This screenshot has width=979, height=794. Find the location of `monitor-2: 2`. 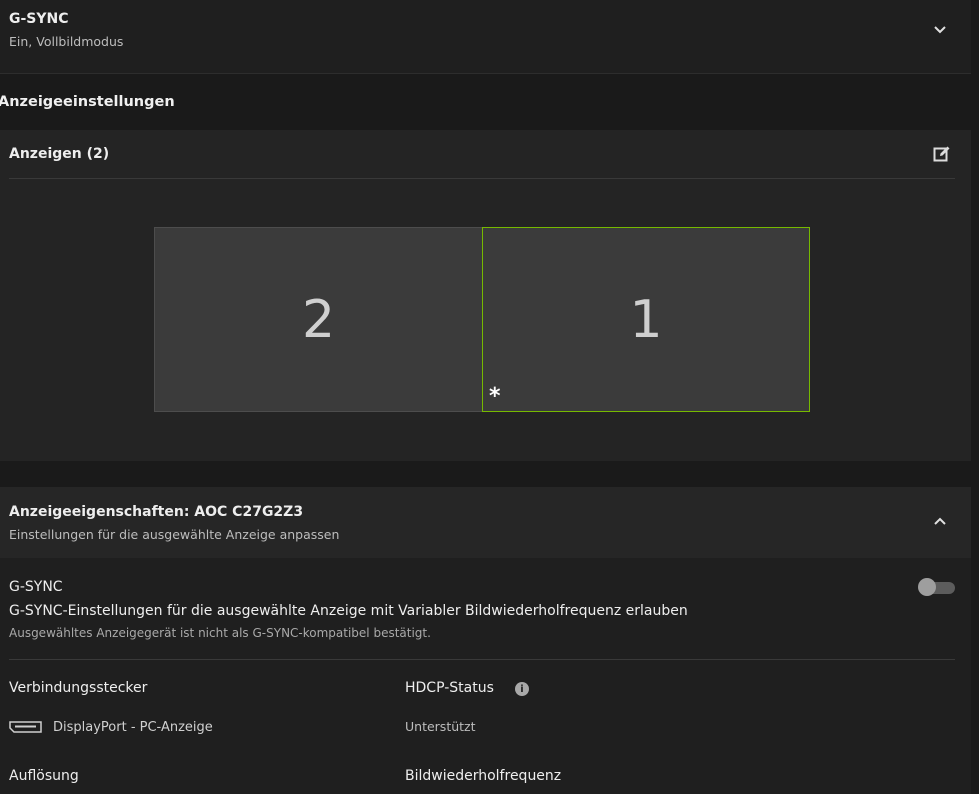

monitor-2: 2 is located at coordinates (318, 319).